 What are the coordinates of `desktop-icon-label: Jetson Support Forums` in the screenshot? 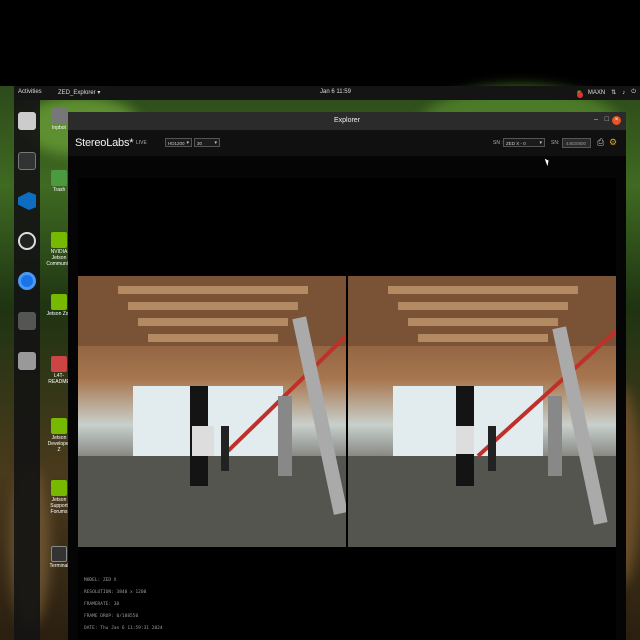 It's located at (59, 506).